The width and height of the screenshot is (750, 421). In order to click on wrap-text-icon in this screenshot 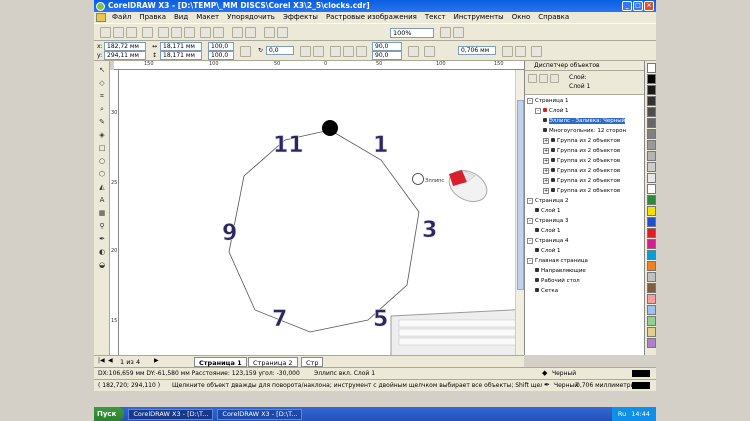, I will do `click(429, 51)`.